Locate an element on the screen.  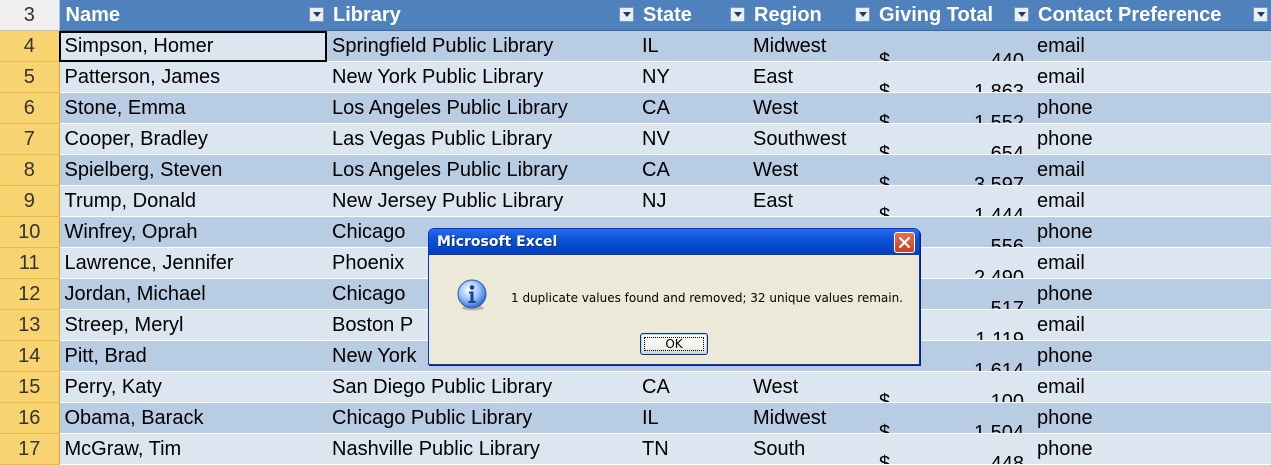
cell-giving-total: $100 is located at coordinates (952, 387).